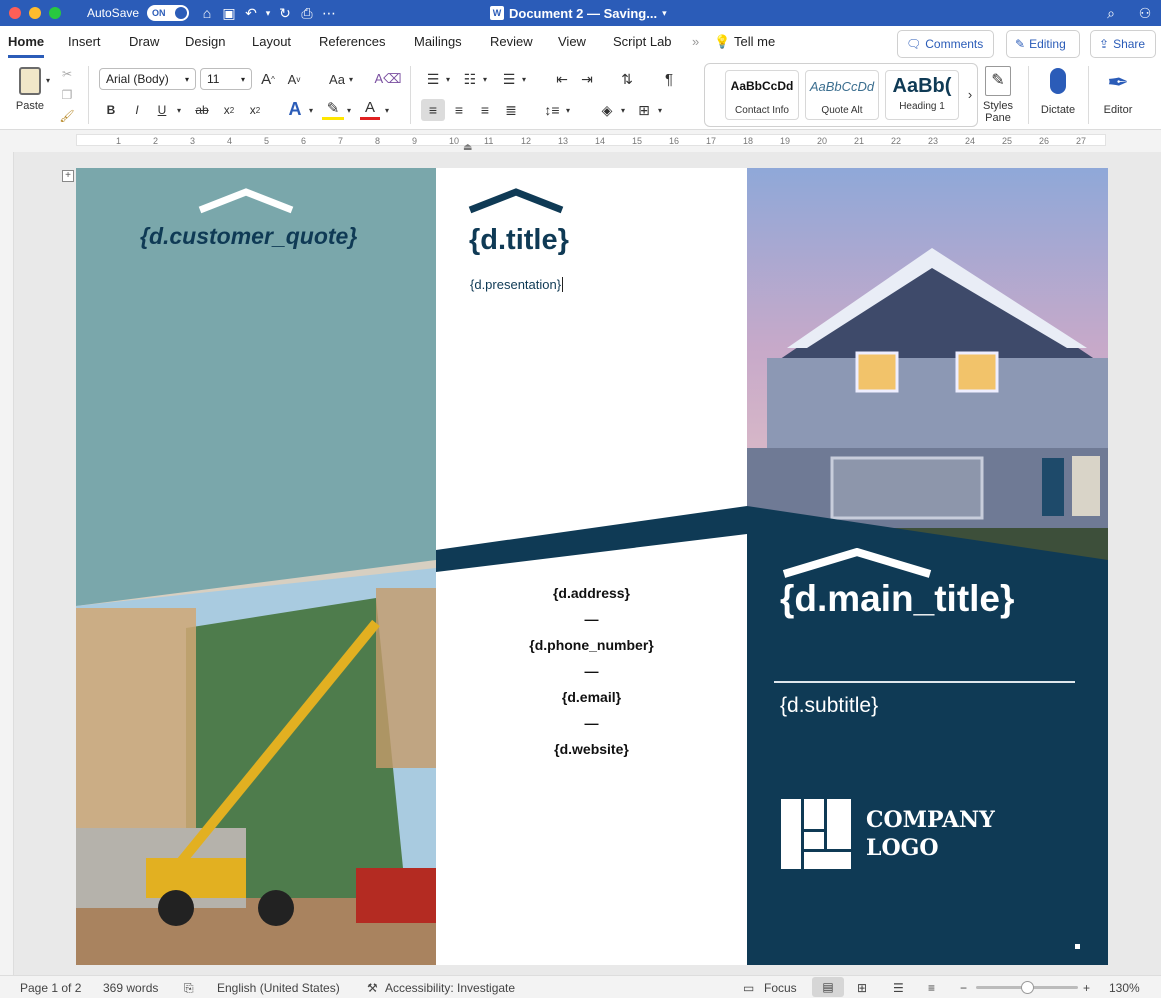 Image resolution: width=1161 pixels, height=998 pixels. What do you see at coordinates (438, 41) in the screenshot?
I see `tab-mailings: Mailings` at bounding box center [438, 41].